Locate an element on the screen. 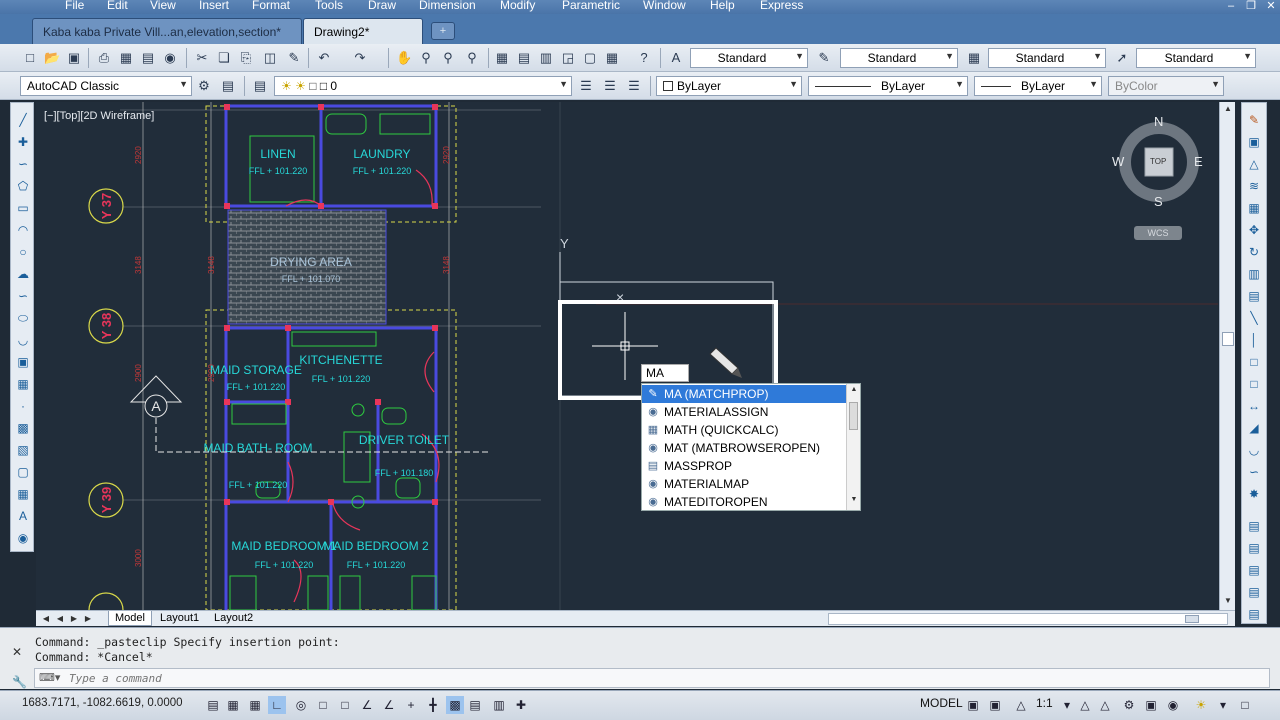  text-style-icon: A is located at coordinates (676, 58).